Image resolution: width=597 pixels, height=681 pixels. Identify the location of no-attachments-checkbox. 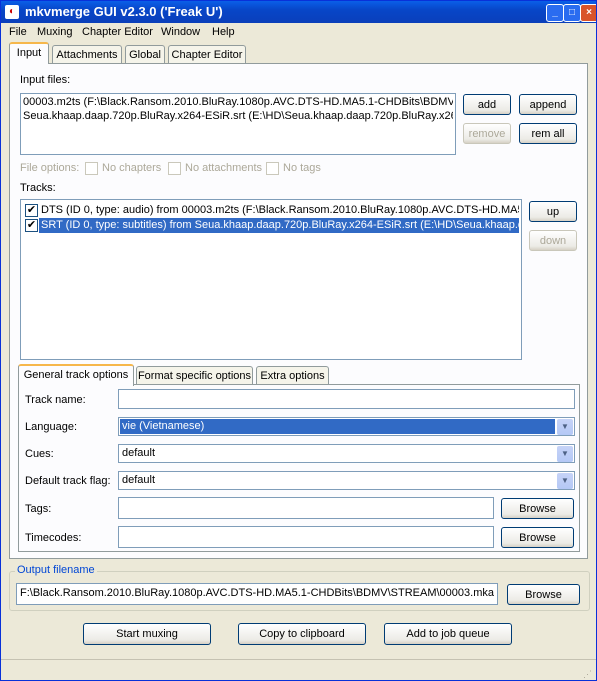
(174, 168).